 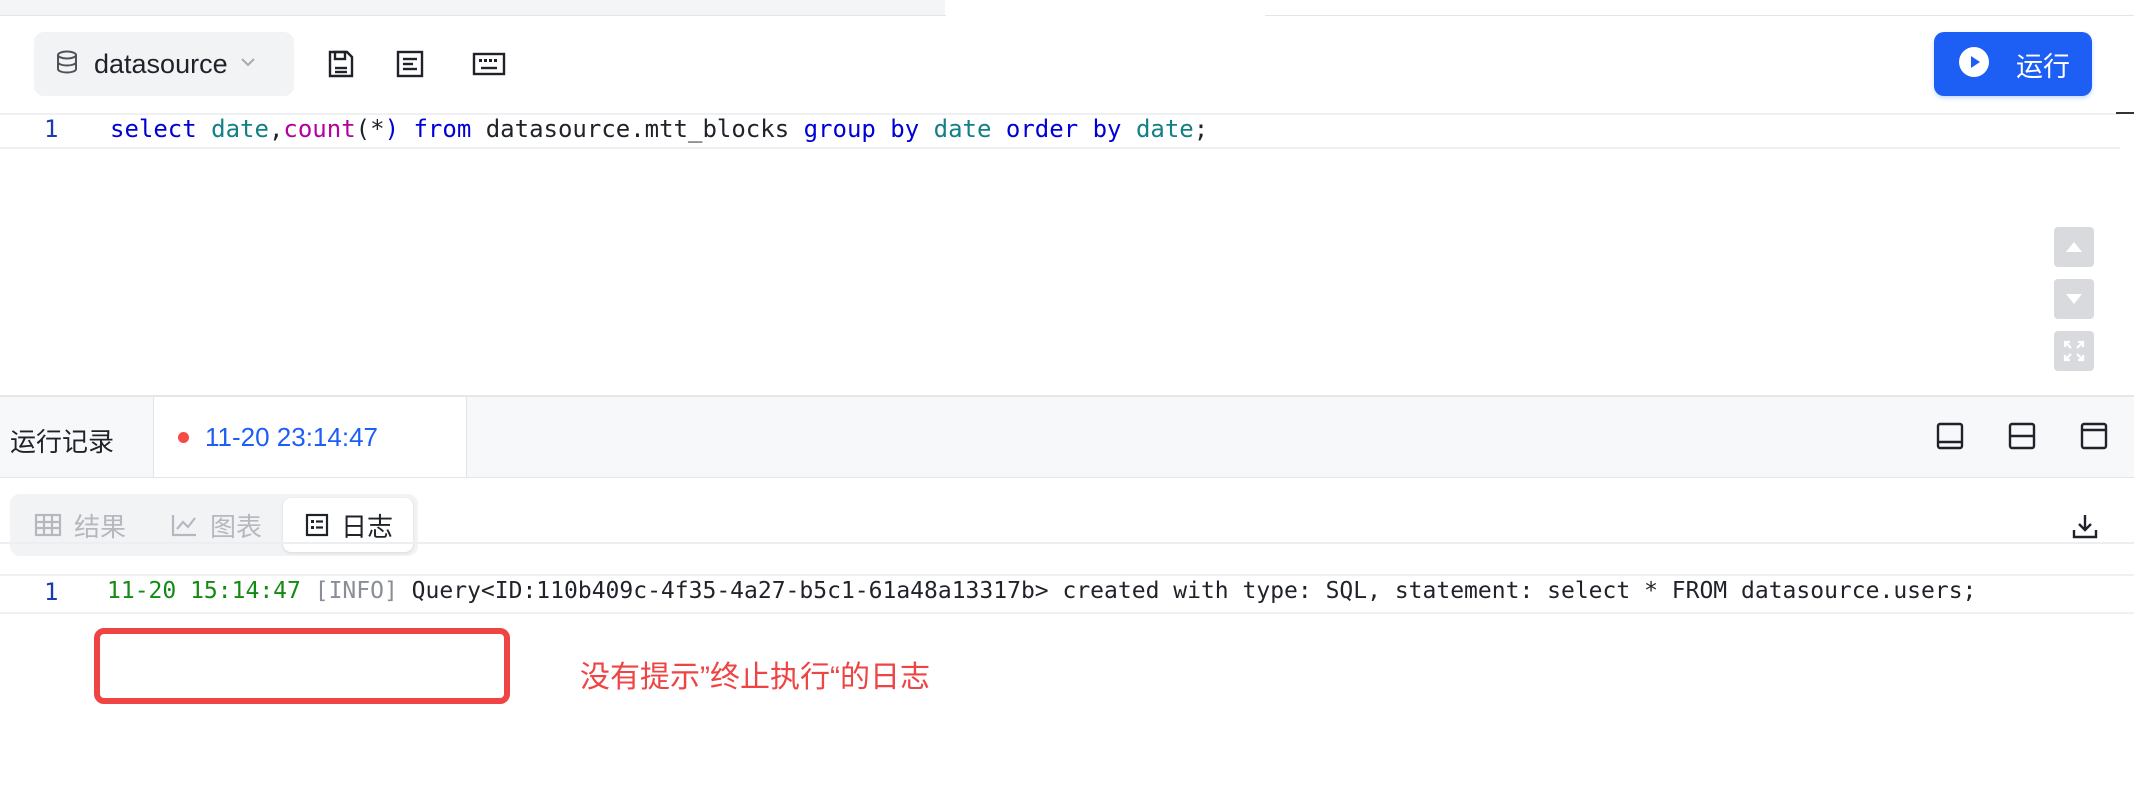 What do you see at coordinates (1070, 129) in the screenshot?
I see `sql-token: order by` at bounding box center [1070, 129].